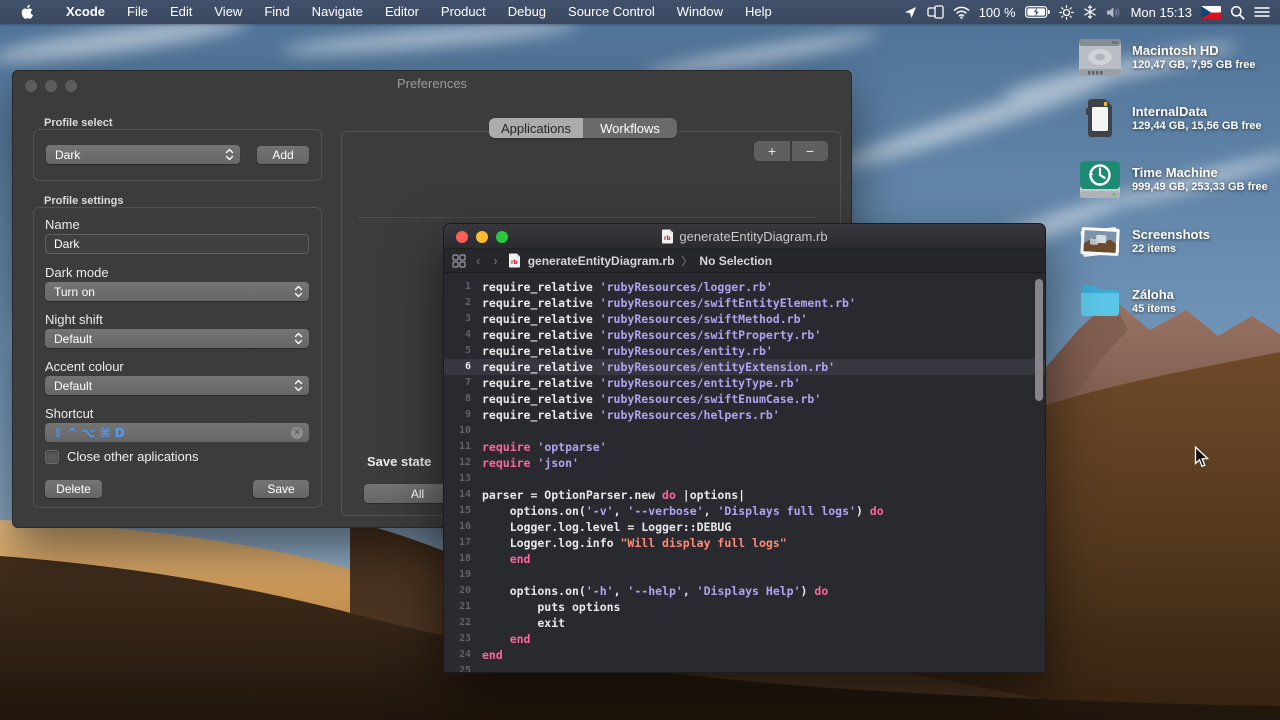 The height and width of the screenshot is (720, 1280). I want to click on desktop-icon-screenshots: Screenshots 22 items, so click(1176, 241).